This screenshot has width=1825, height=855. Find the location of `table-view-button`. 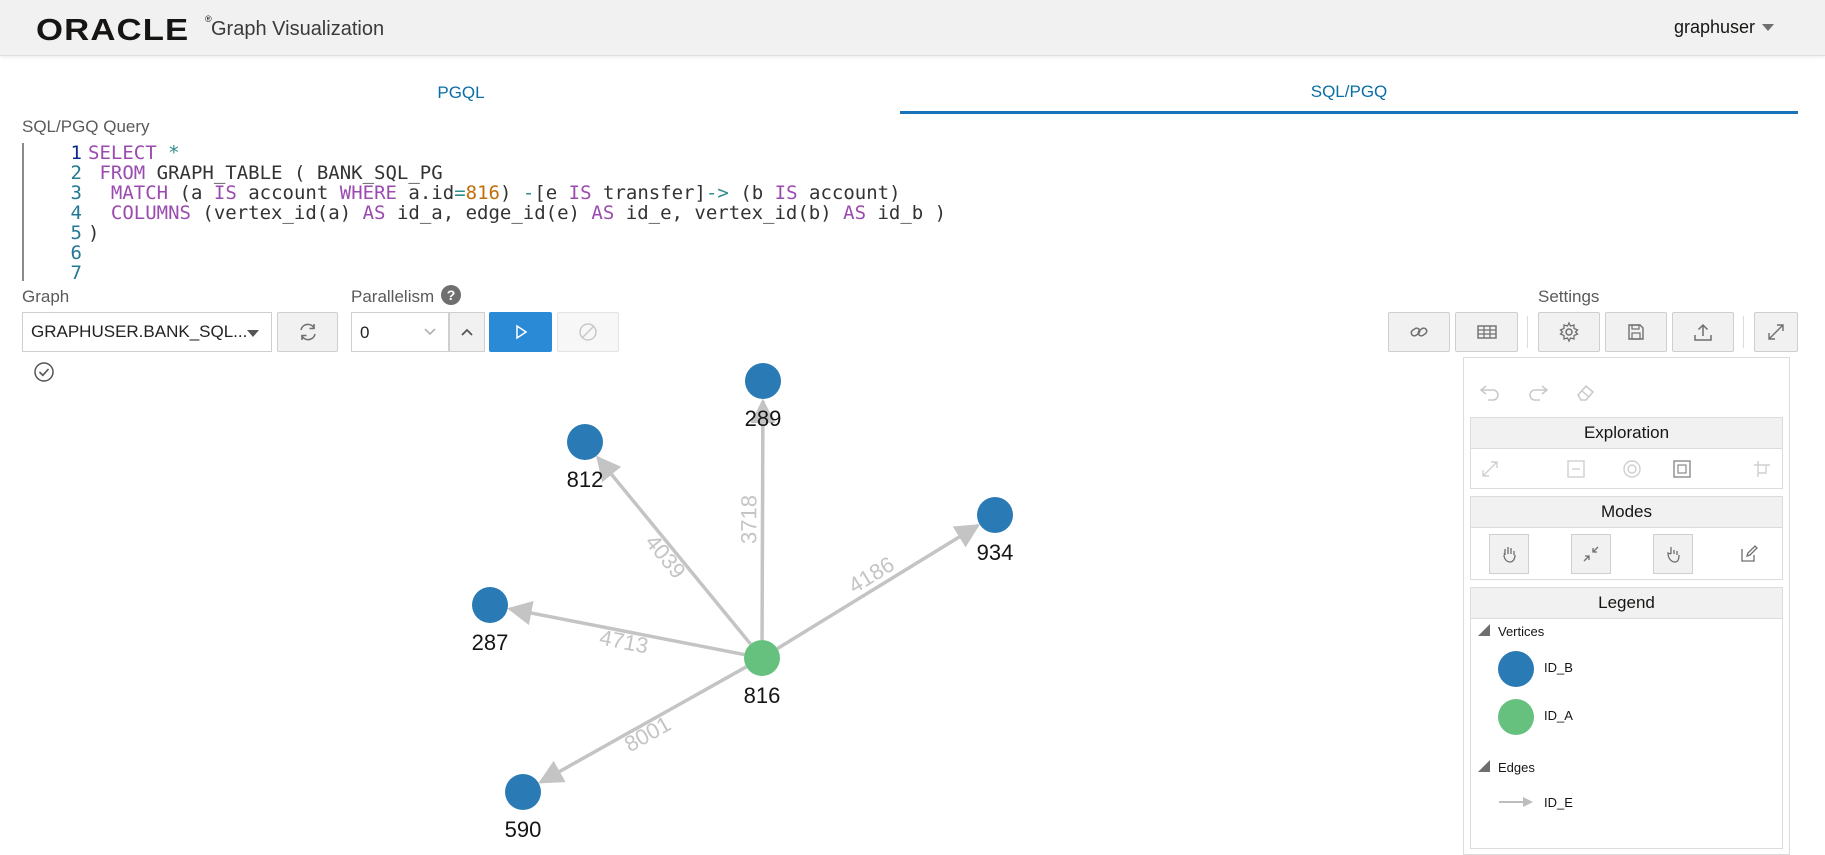

table-view-button is located at coordinates (1486, 332).